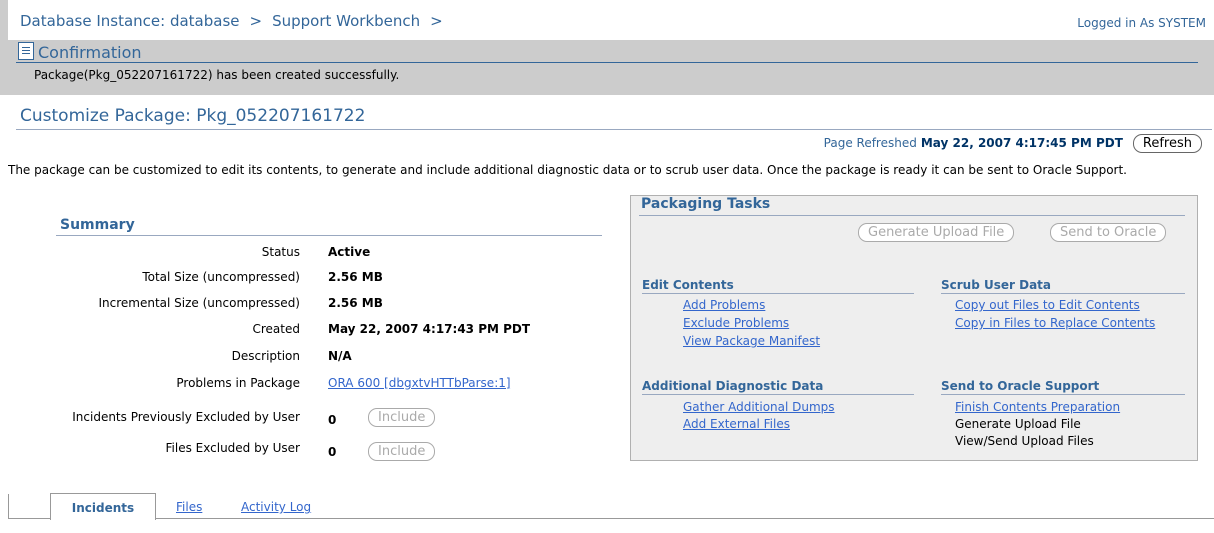  I want to click on finish-contents-preparation-link: Finish Contents Preparation, so click(1037, 407).